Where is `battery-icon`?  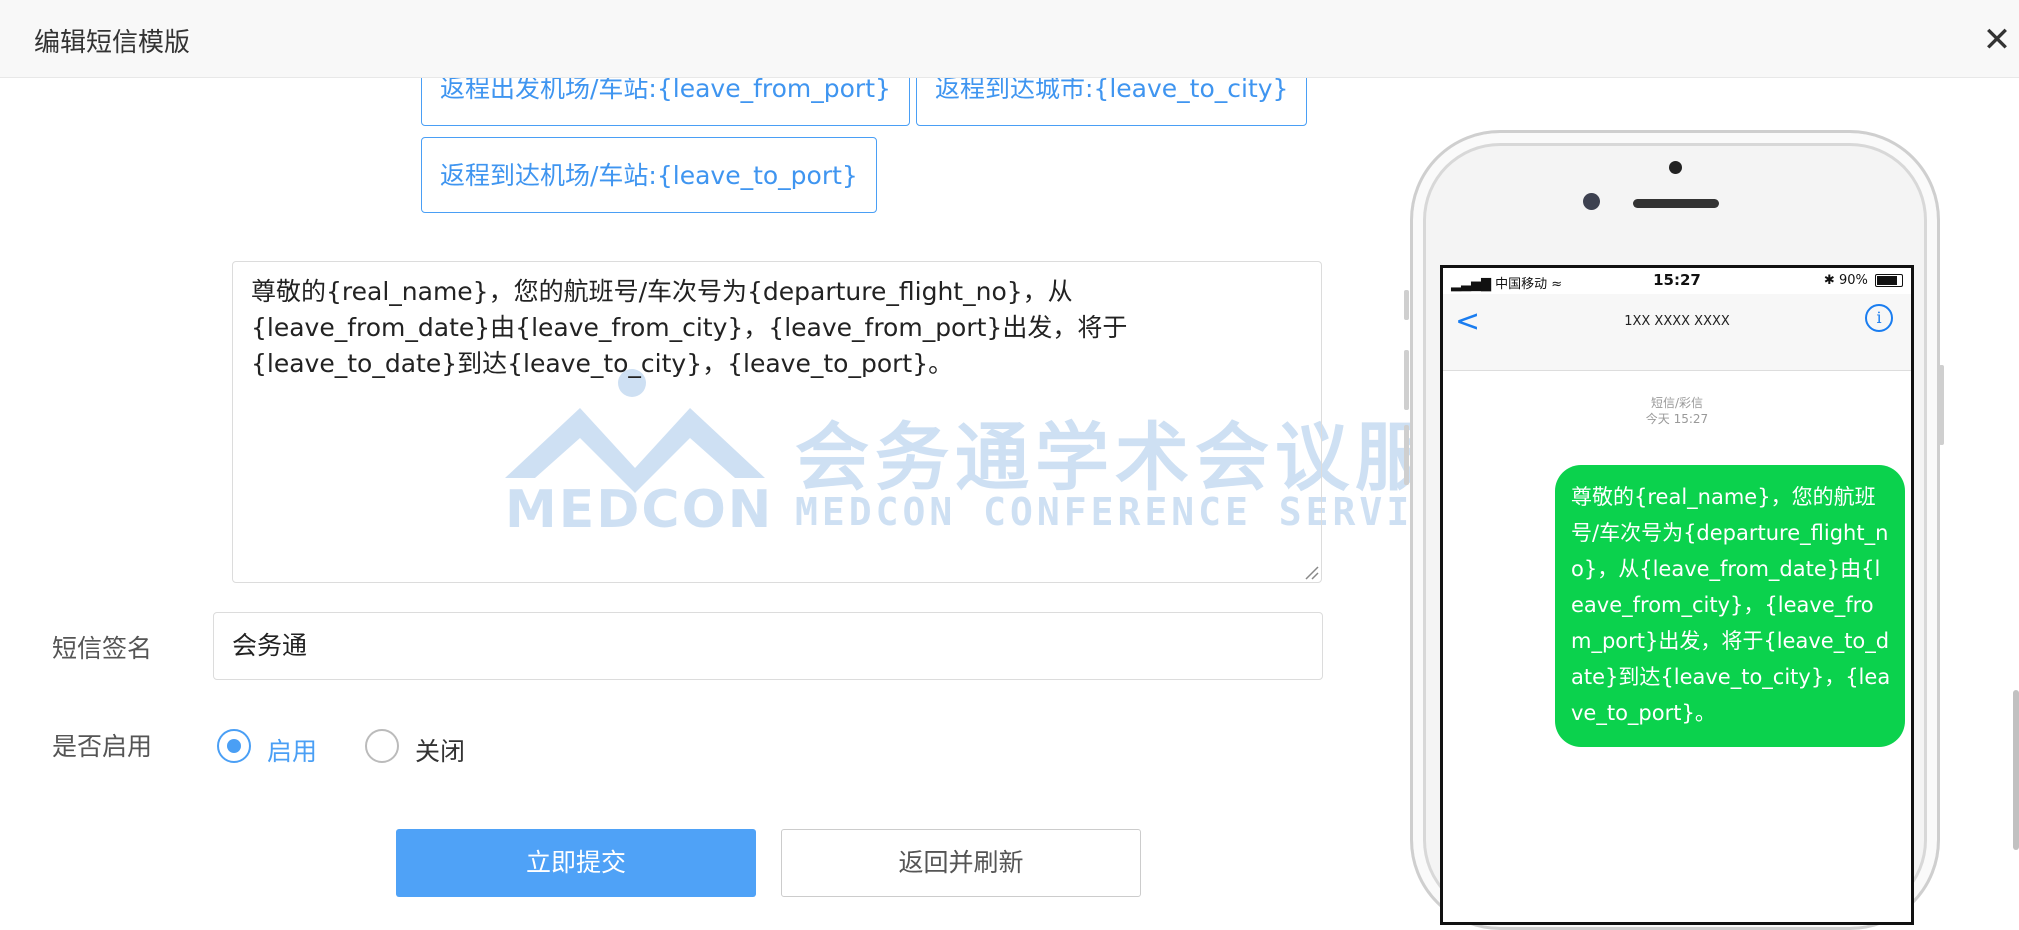 battery-icon is located at coordinates (1889, 280).